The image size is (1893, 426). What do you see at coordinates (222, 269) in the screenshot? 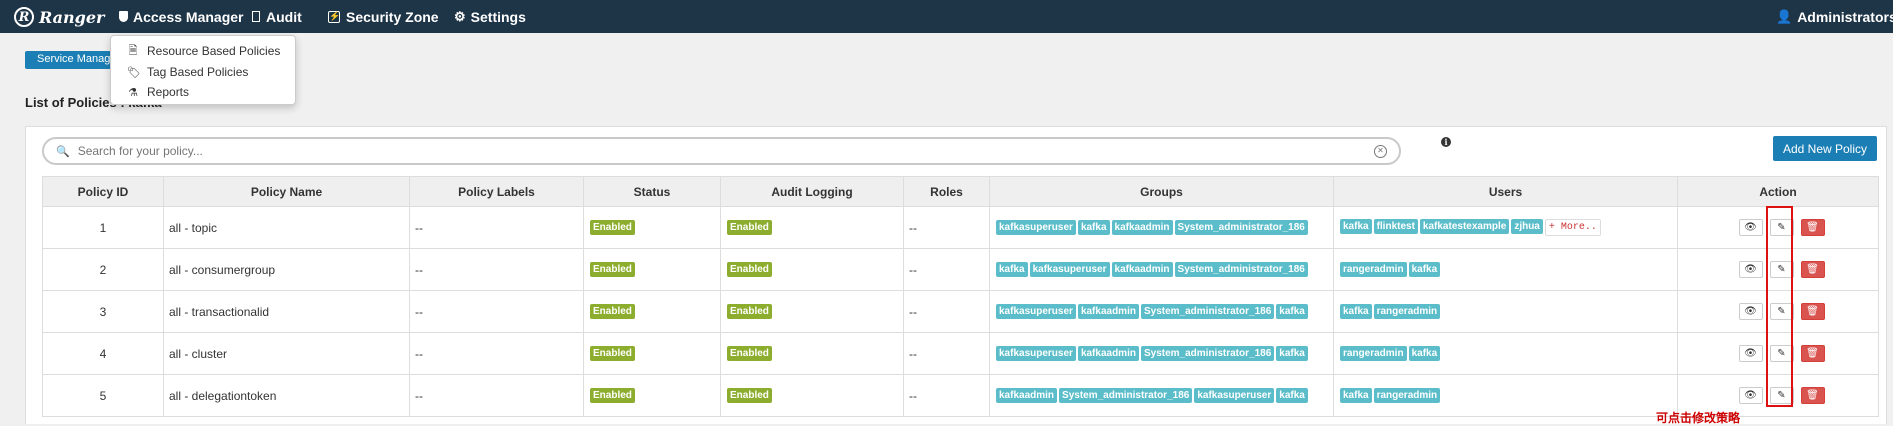
I see `policy-name: all - consumergroup` at bounding box center [222, 269].